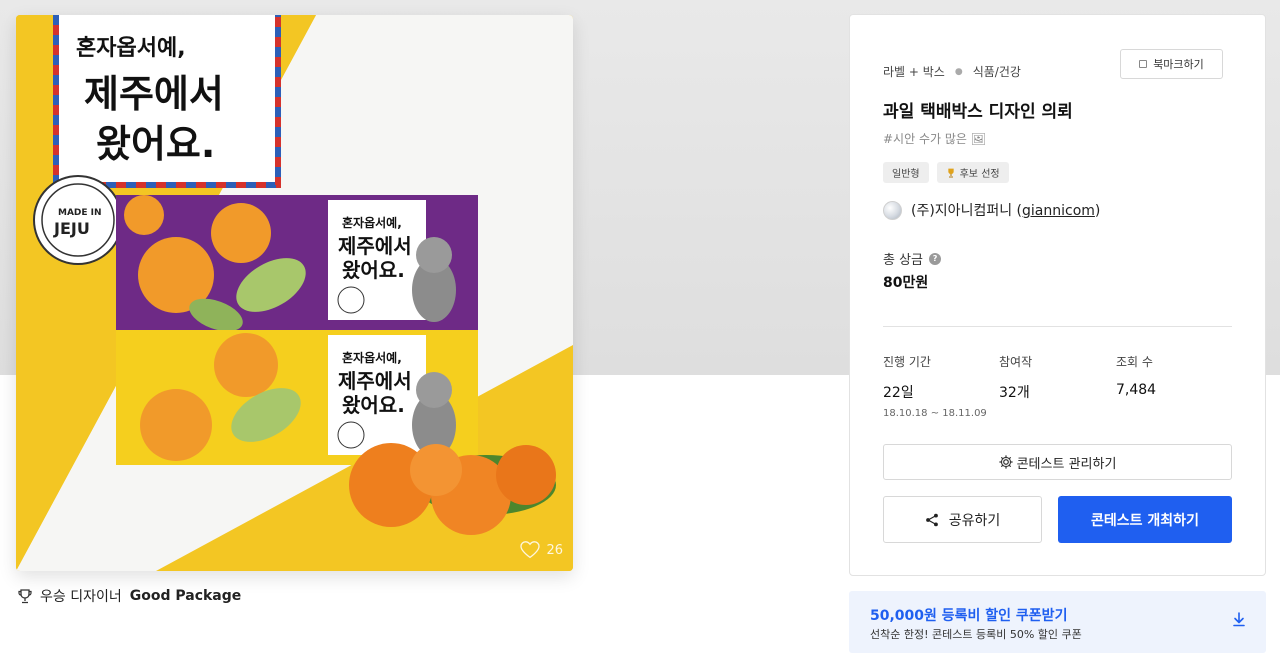 Image resolution: width=1280 pixels, height=665 pixels. I want to click on svg-text: JEJU, so click(71, 228).